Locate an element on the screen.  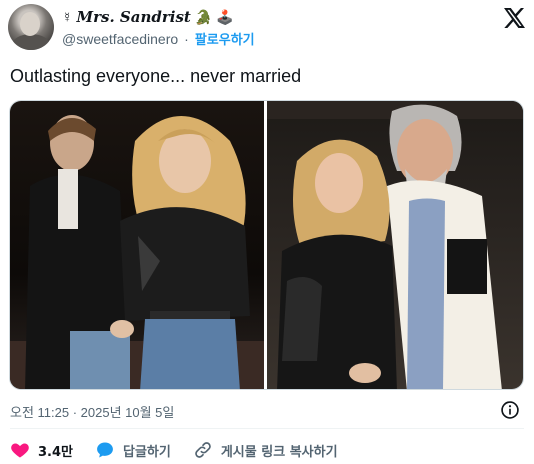
copy-link-button: 게시물 링크 복사하기 is located at coordinates (265, 450).